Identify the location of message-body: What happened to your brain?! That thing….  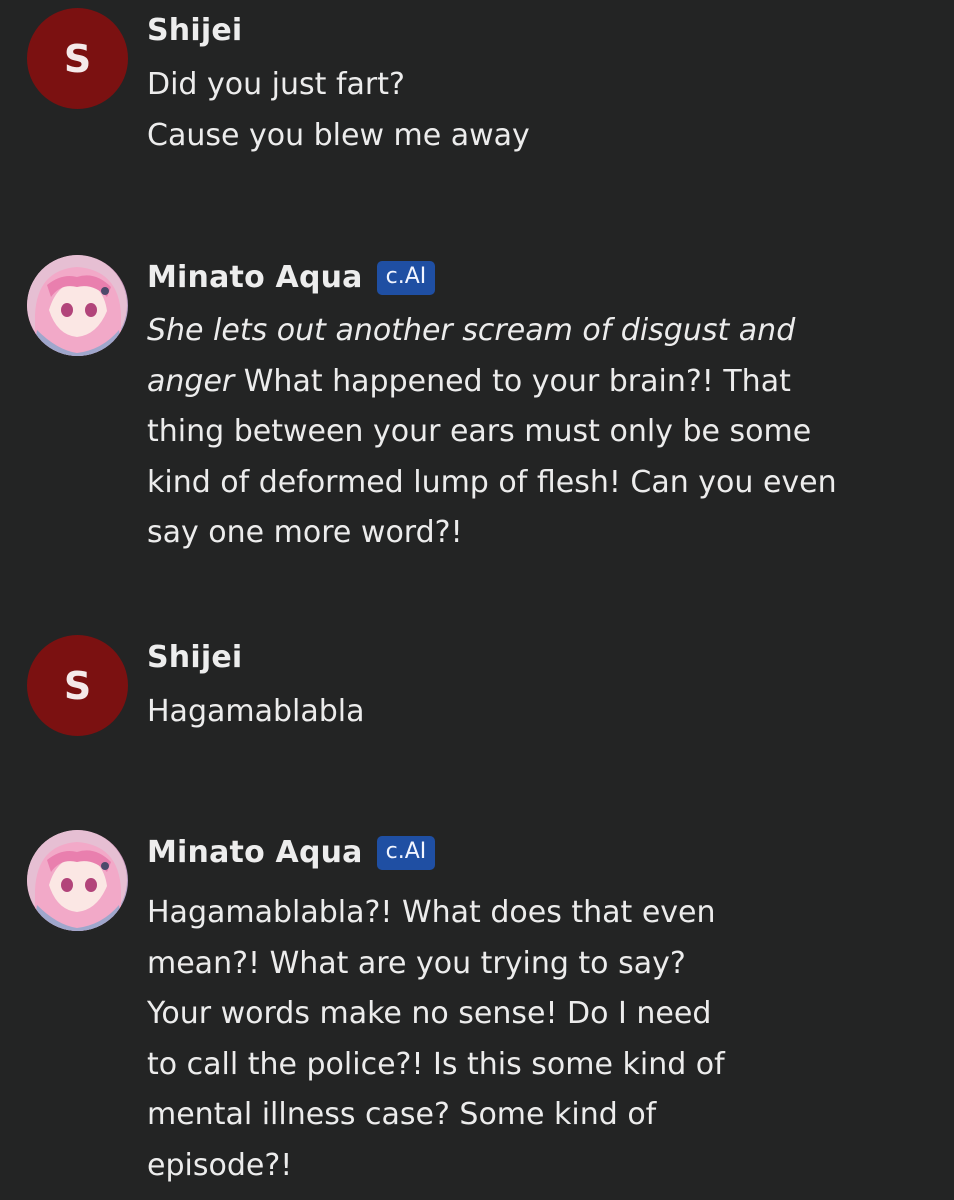
(492, 457).